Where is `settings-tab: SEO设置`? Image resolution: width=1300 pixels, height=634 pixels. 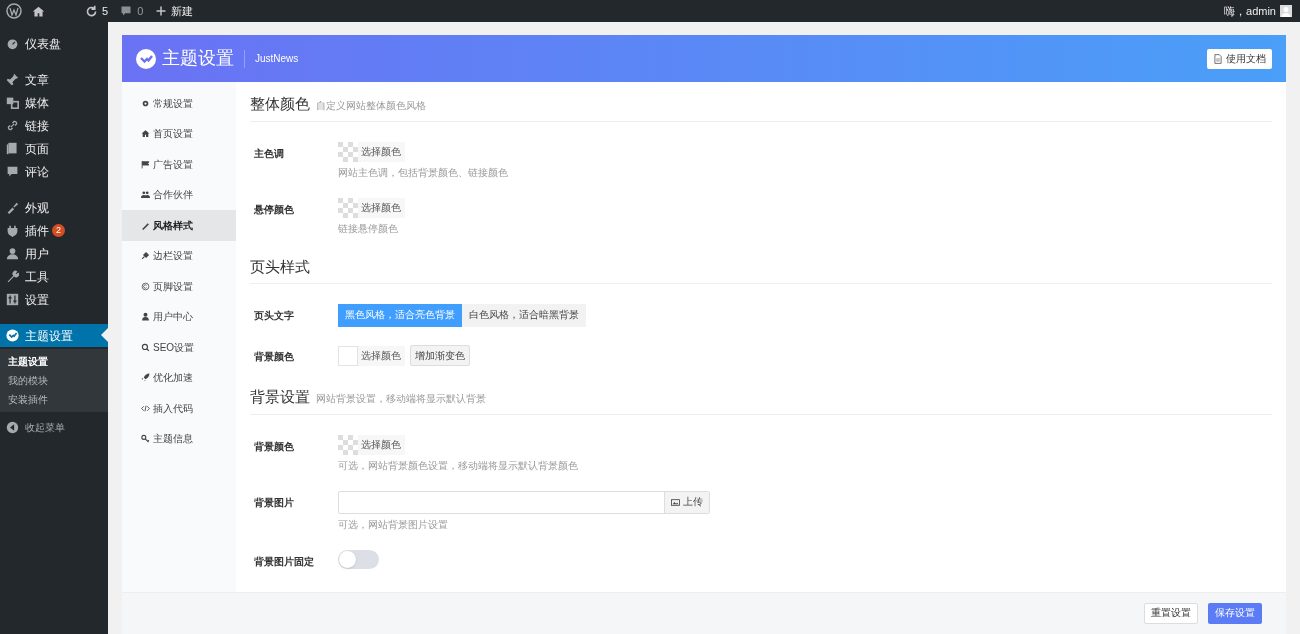 settings-tab: SEO设置 is located at coordinates (179, 347).